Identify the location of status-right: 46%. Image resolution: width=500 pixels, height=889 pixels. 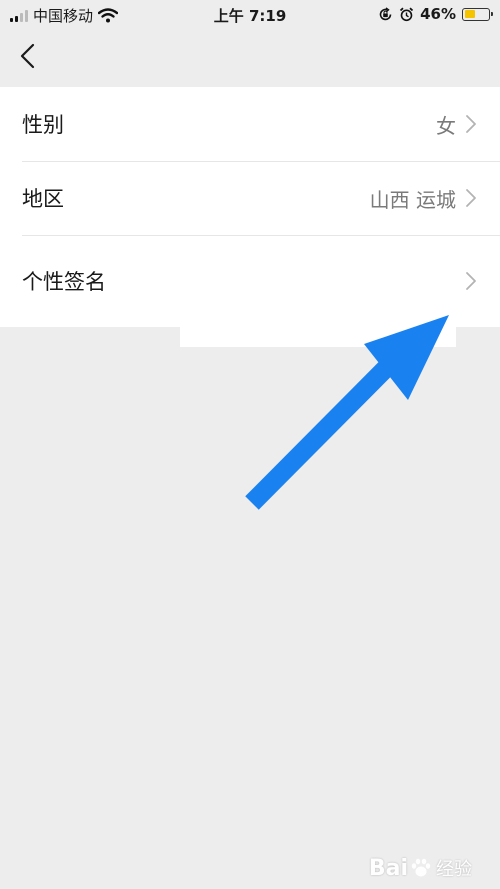
(435, 14).